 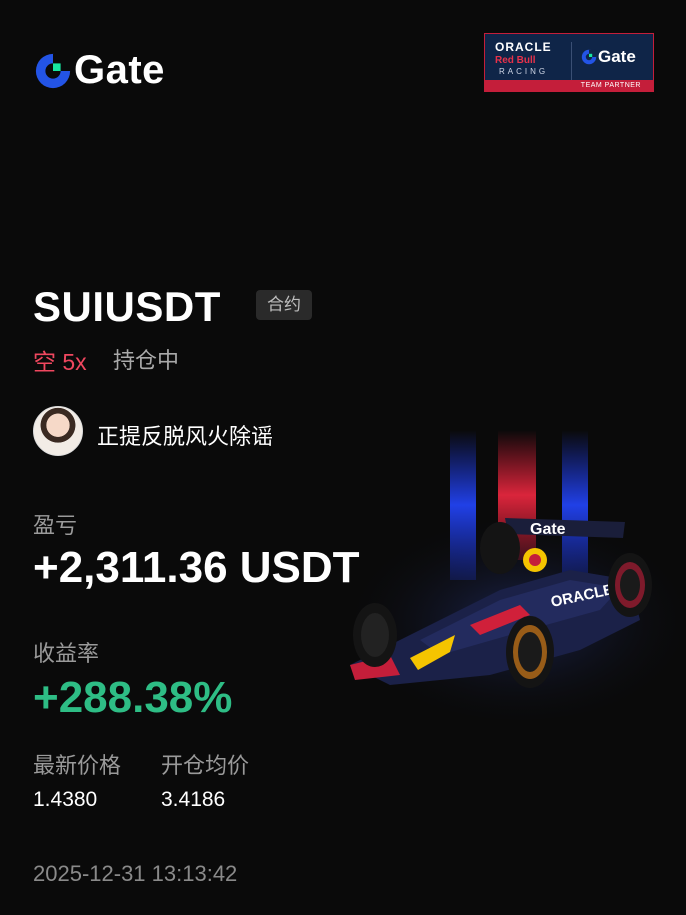 What do you see at coordinates (524, 71) in the screenshot?
I see `partner-racing-text: RACING` at bounding box center [524, 71].